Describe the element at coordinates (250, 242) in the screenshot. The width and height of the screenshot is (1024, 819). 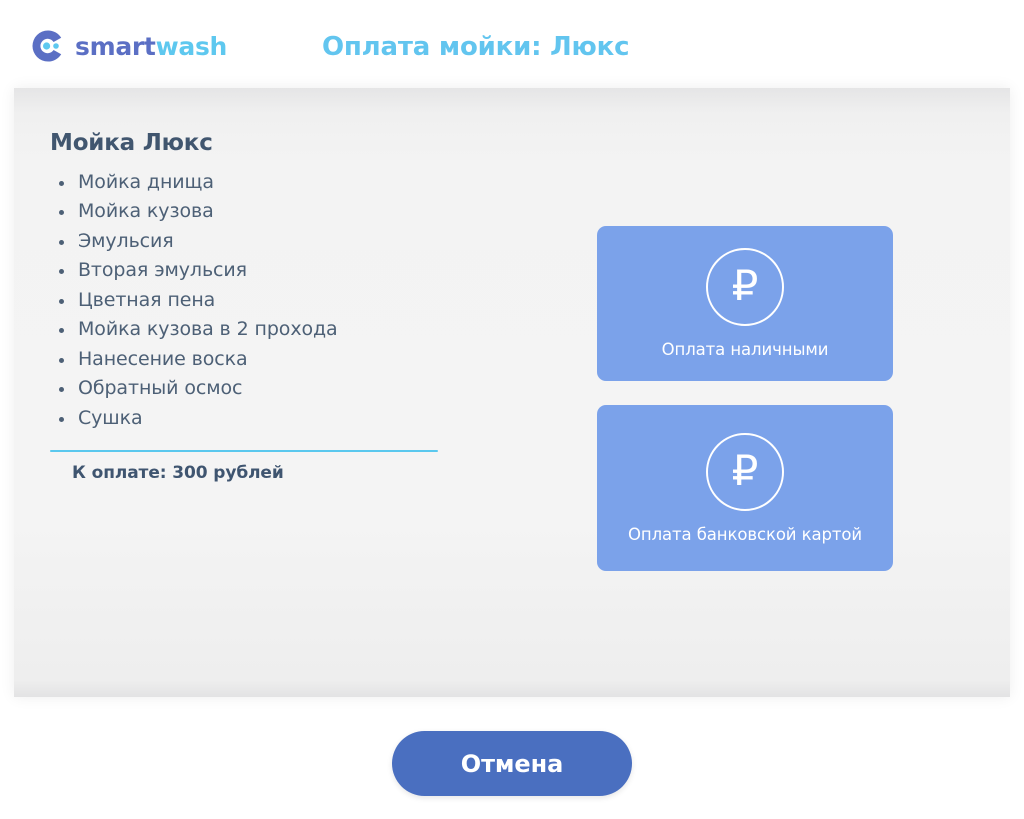
I see `list-item: Эмульсия` at that location.